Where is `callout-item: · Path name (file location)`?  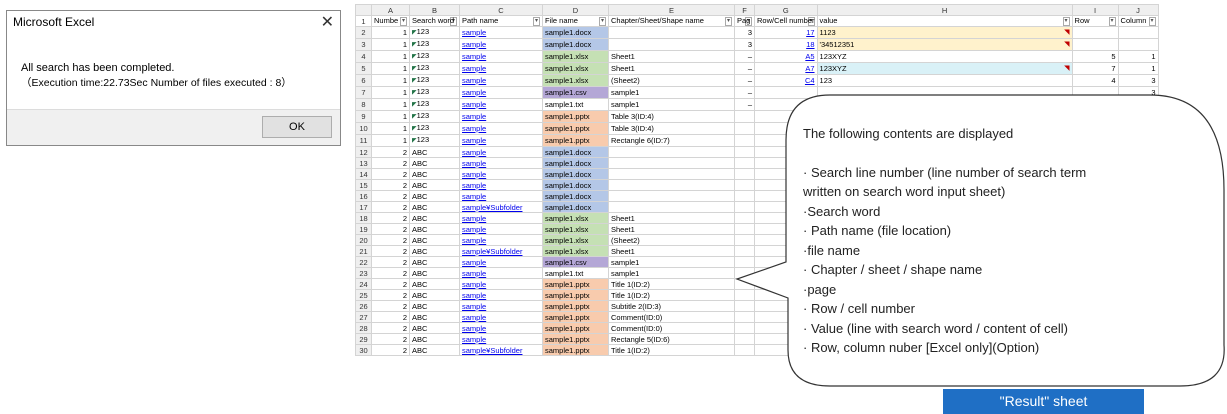 callout-item: · Path name (file location) is located at coordinates (877, 230).